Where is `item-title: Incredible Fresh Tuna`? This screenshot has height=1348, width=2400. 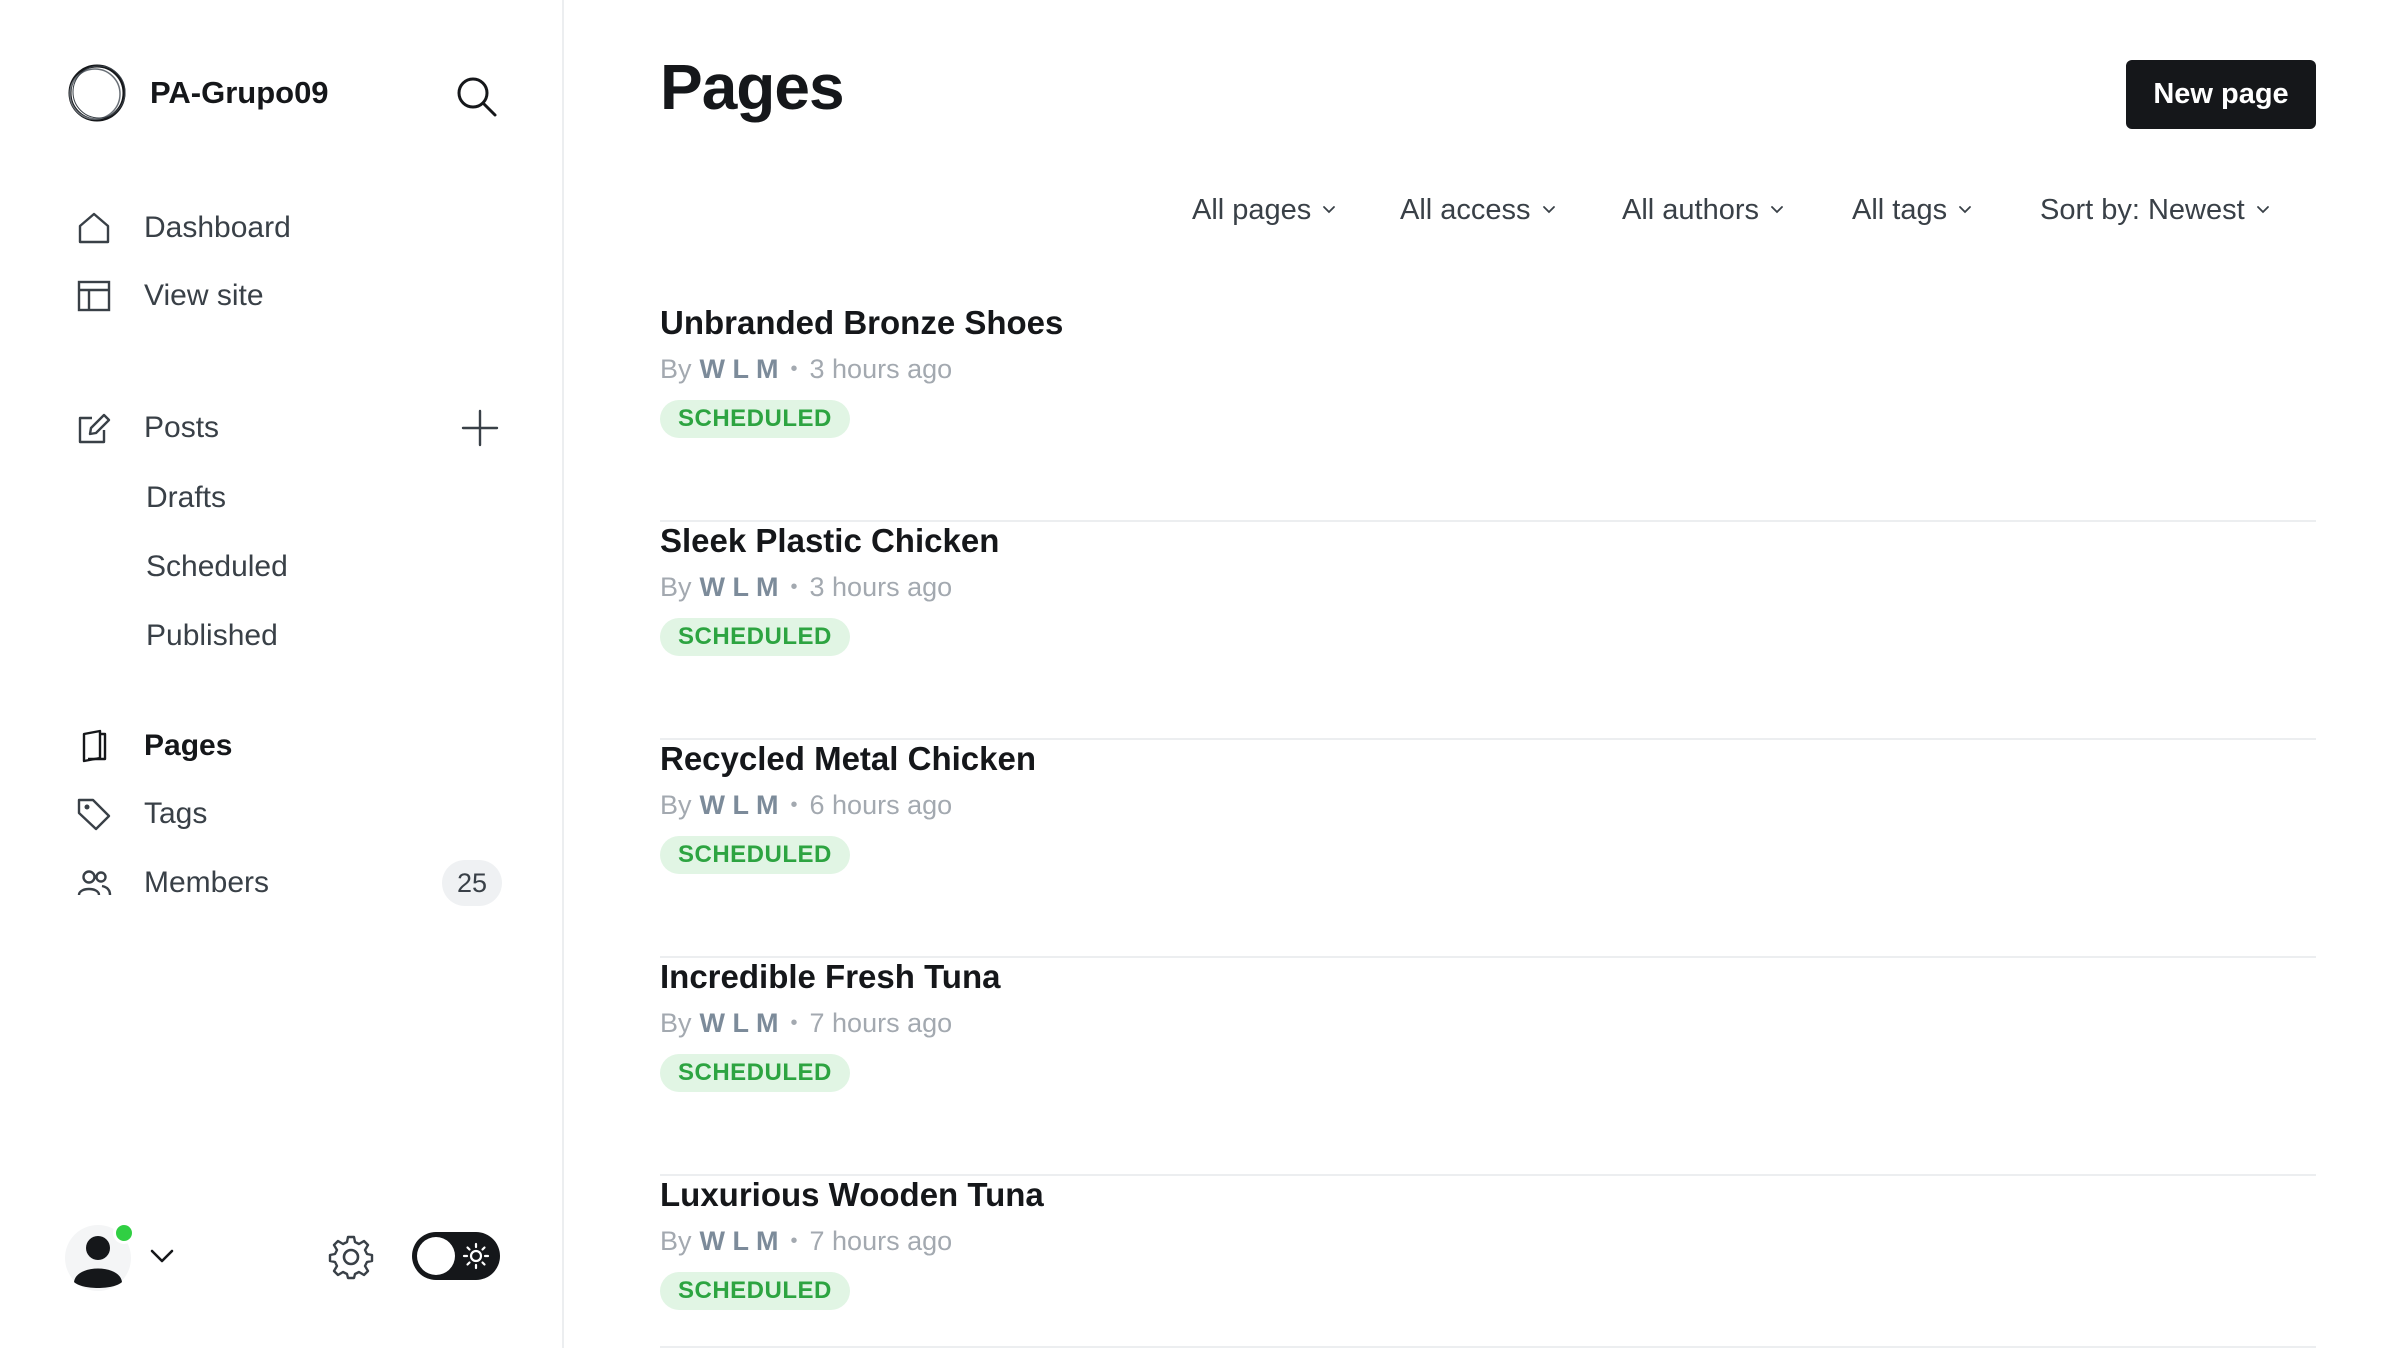
item-title: Incredible Fresh Tuna is located at coordinates (830, 976).